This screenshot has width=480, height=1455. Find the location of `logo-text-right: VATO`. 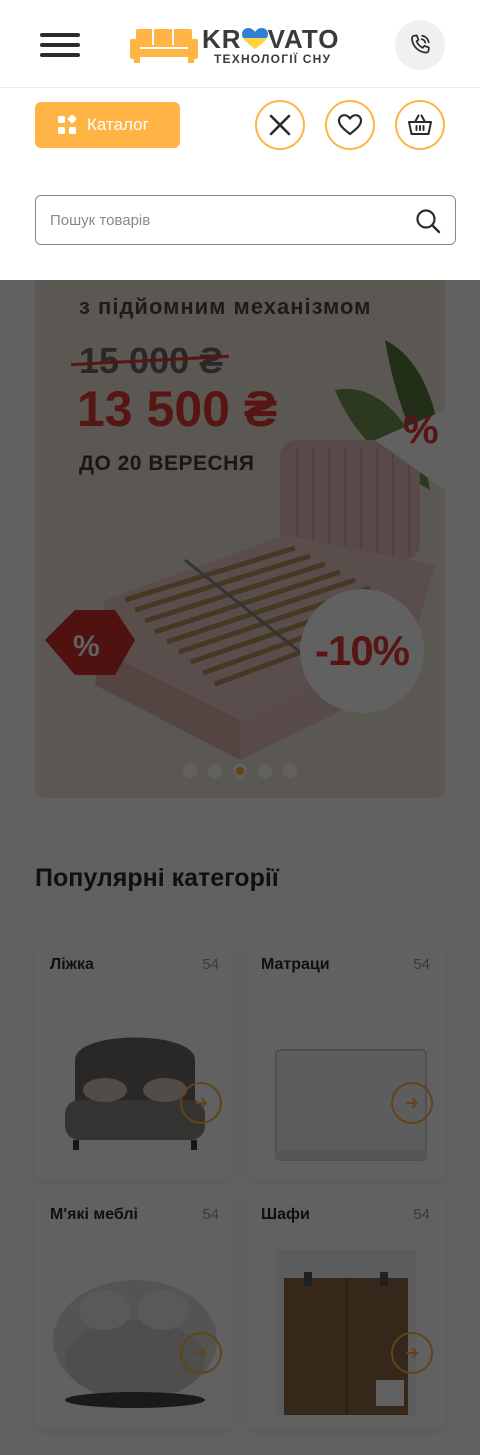

logo-text-right: VATO is located at coordinates (303, 39).